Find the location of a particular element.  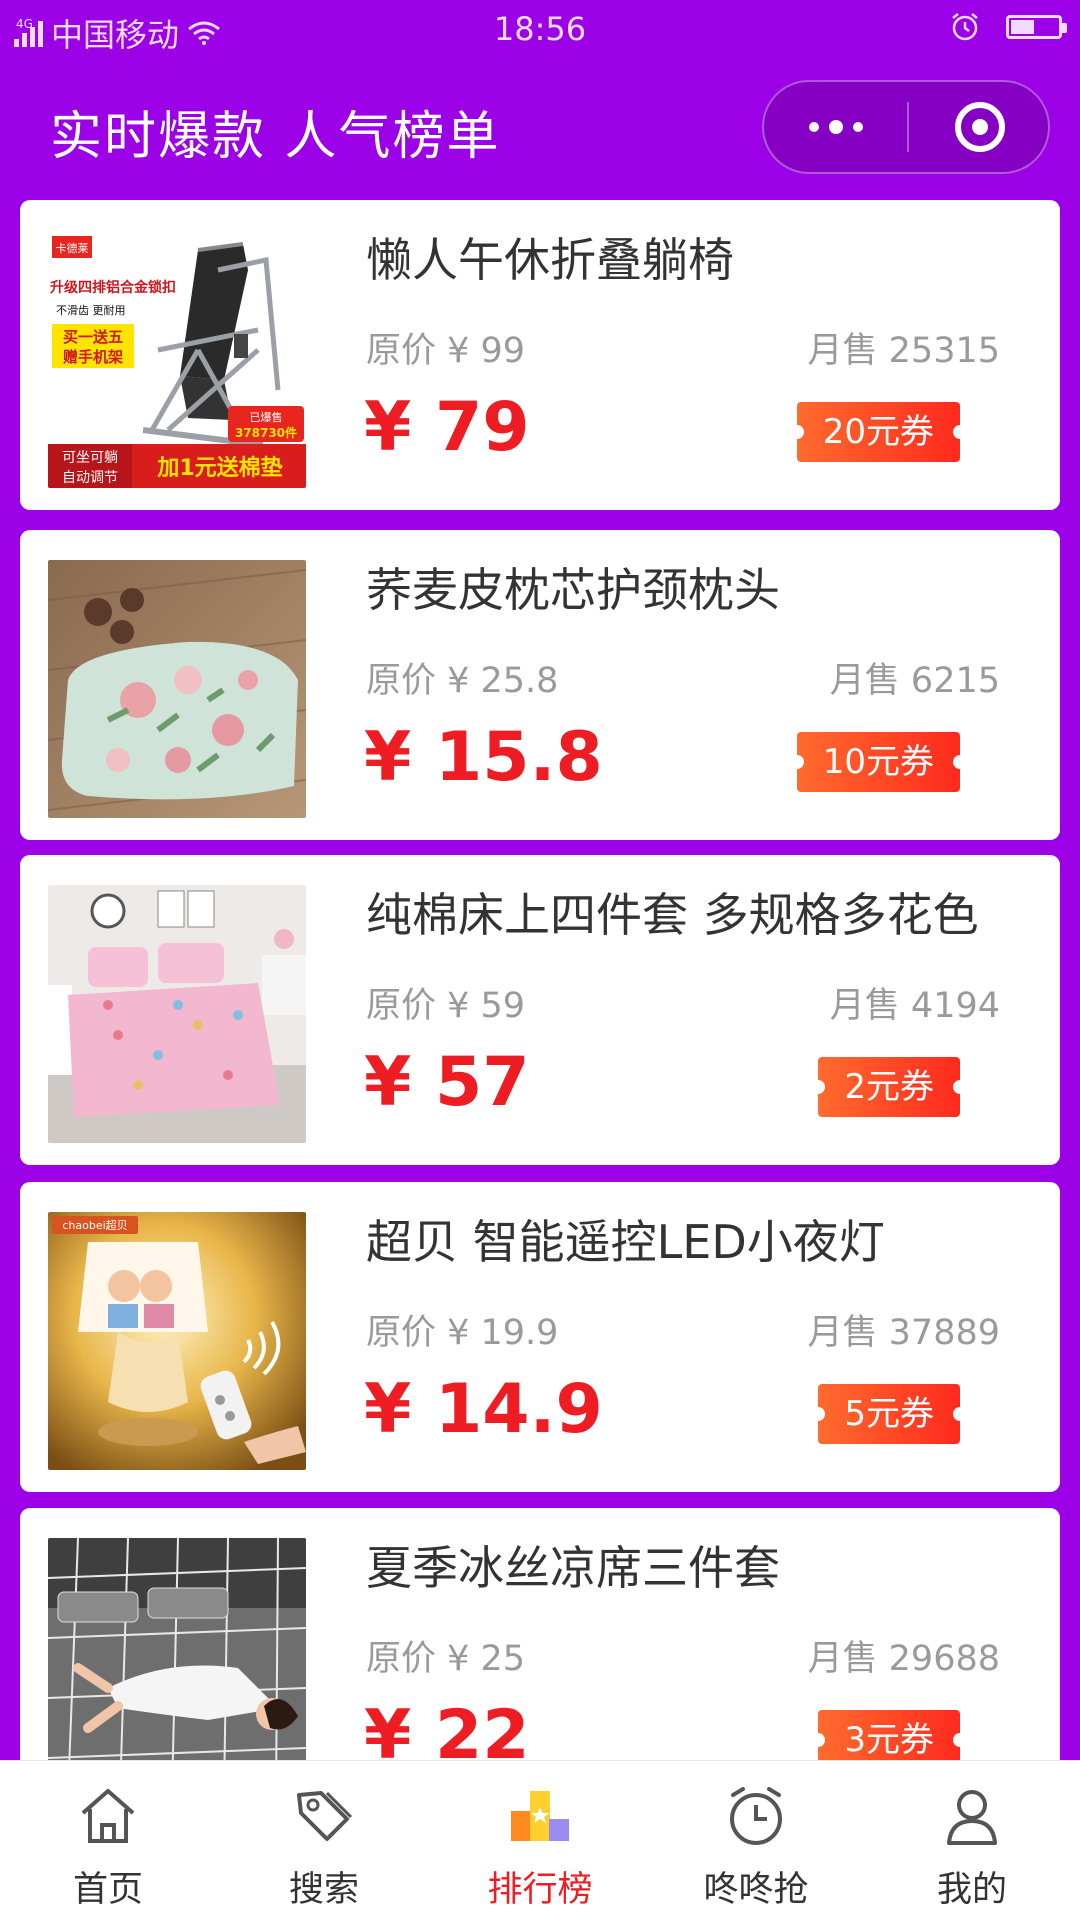

home-icon is located at coordinates (108, 1816).